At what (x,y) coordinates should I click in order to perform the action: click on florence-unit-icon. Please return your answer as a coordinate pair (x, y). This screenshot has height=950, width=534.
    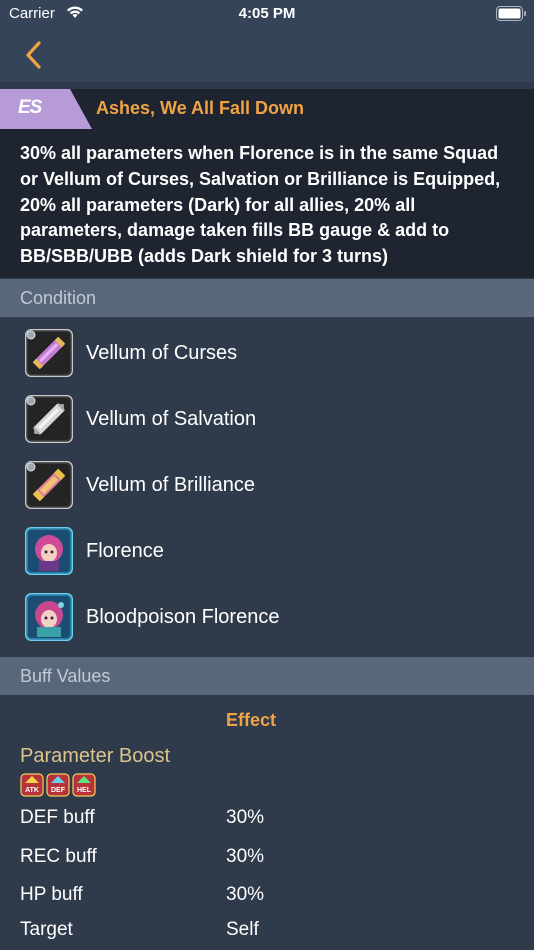
    Looking at the image, I should click on (49, 551).